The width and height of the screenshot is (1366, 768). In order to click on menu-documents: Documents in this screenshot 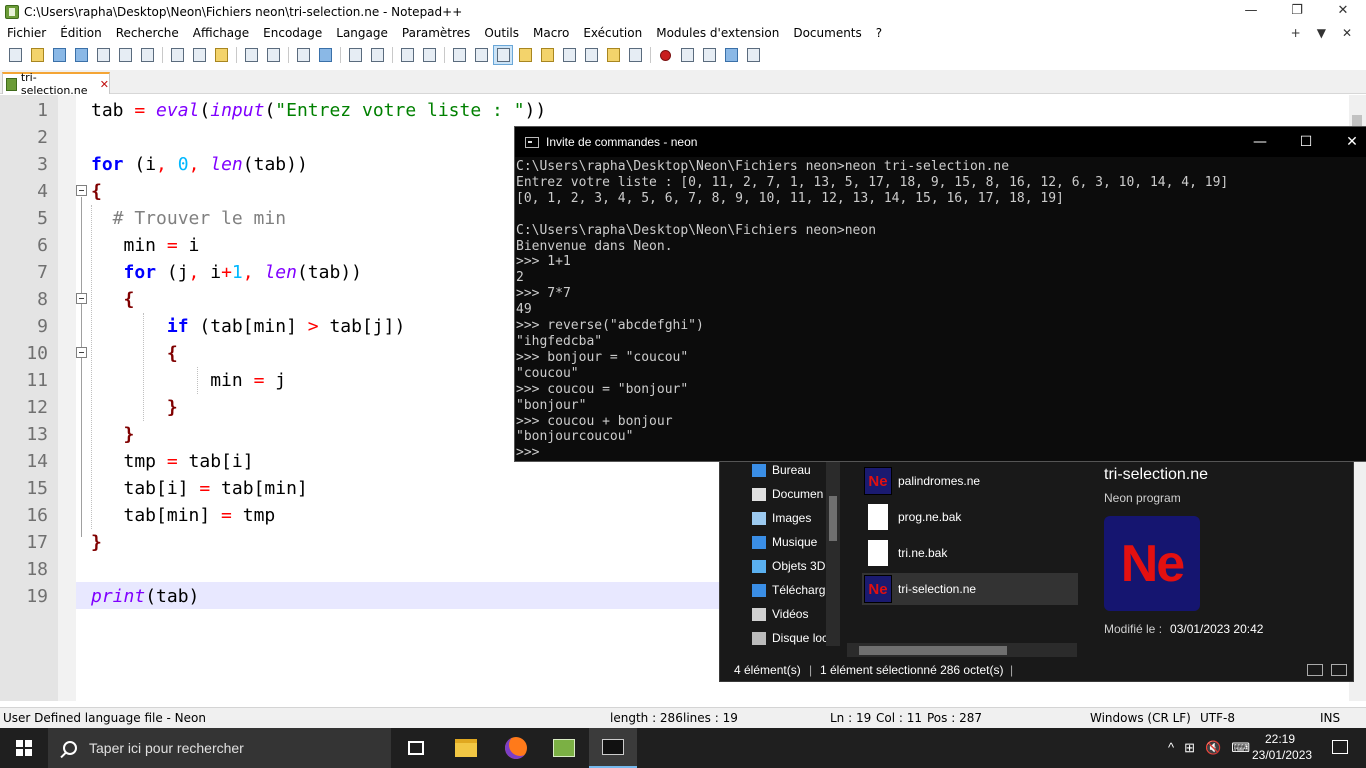, I will do `click(827, 33)`.